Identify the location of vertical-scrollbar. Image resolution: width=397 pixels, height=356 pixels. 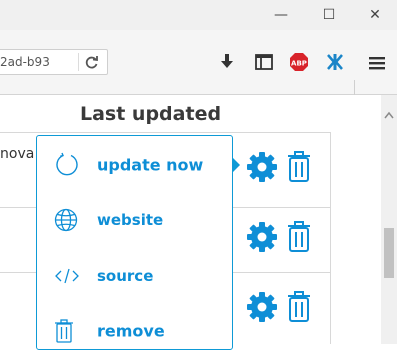
(389, 219).